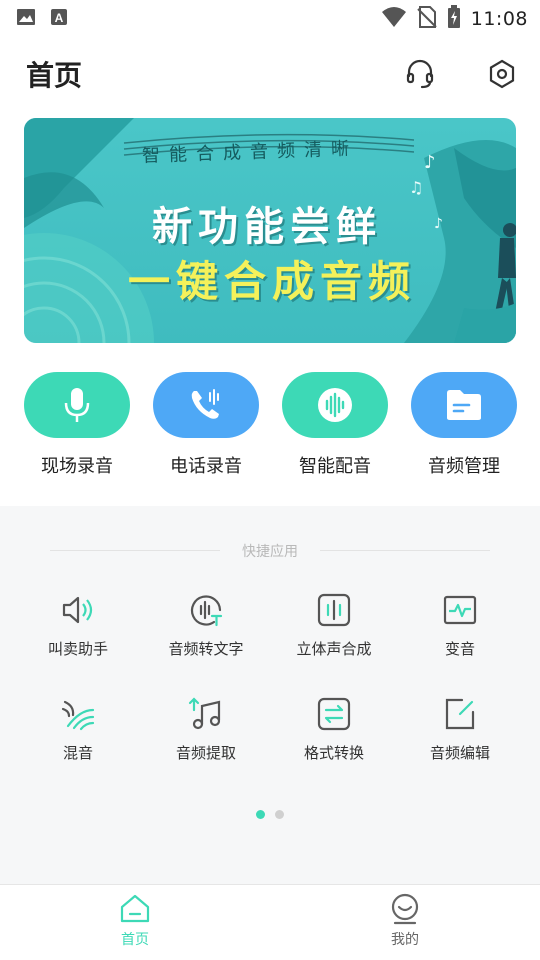 The image size is (540, 960). What do you see at coordinates (459, 753) in the screenshot?
I see `app-label: 音频编辑` at bounding box center [459, 753].